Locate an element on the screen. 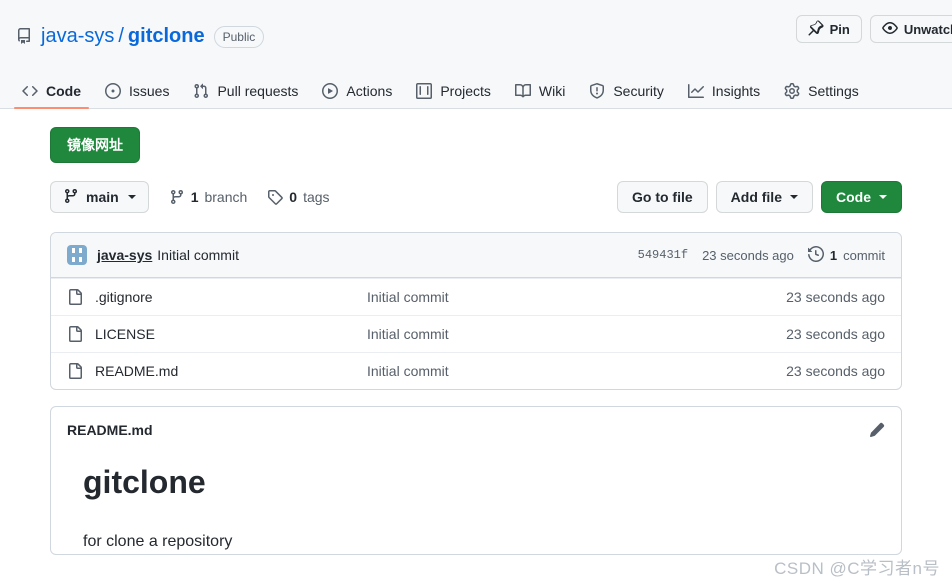  add-file-button-label: Add file is located at coordinates (756, 197).